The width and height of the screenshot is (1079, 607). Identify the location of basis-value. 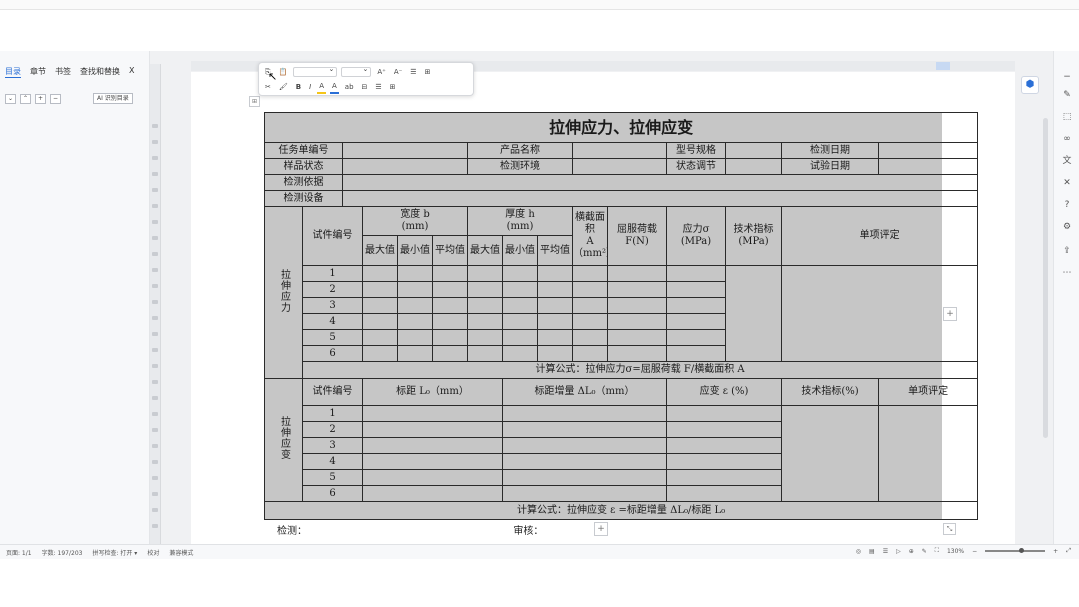
(660, 182).